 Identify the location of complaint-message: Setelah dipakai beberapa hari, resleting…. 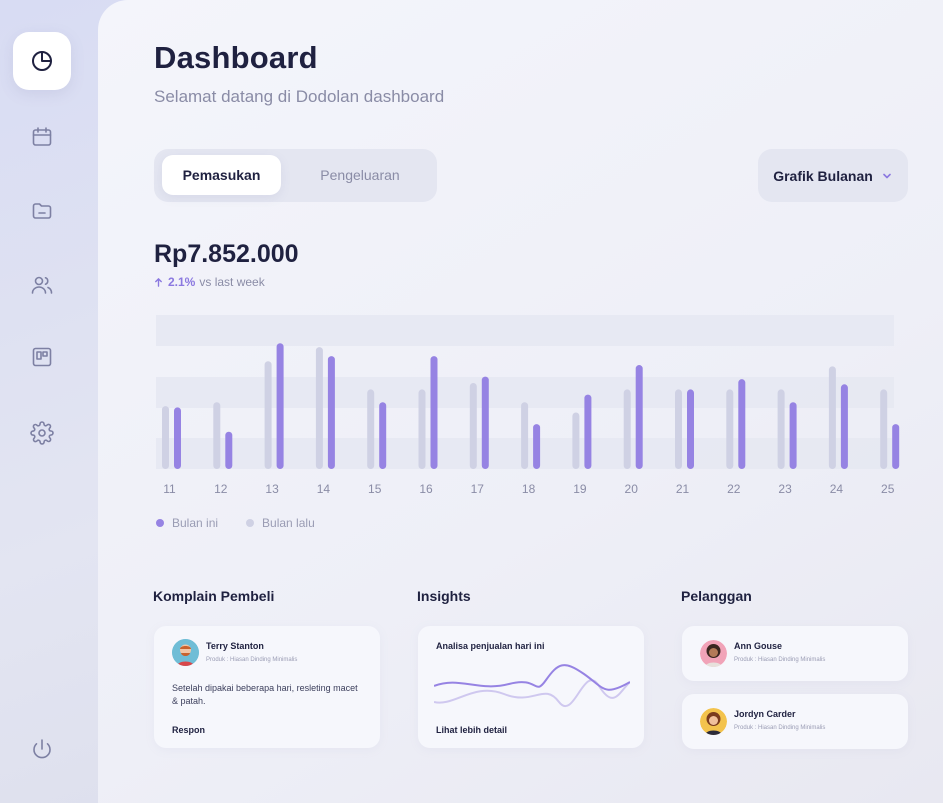
(265, 694).